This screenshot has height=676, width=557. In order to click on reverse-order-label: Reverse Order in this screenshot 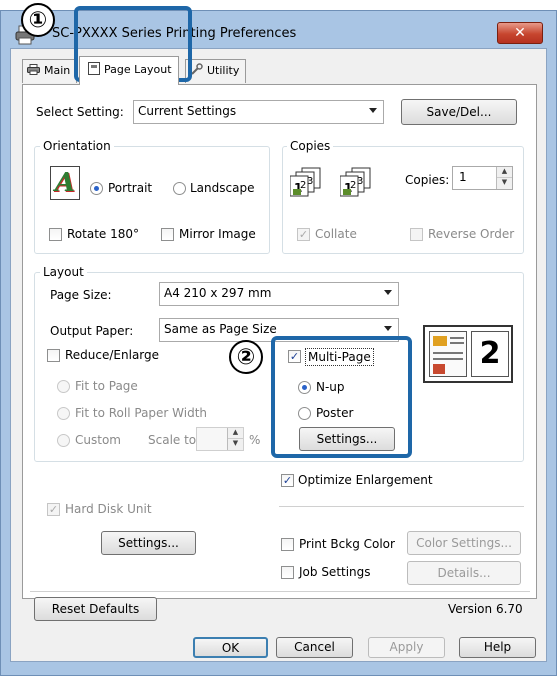, I will do `click(471, 234)`.